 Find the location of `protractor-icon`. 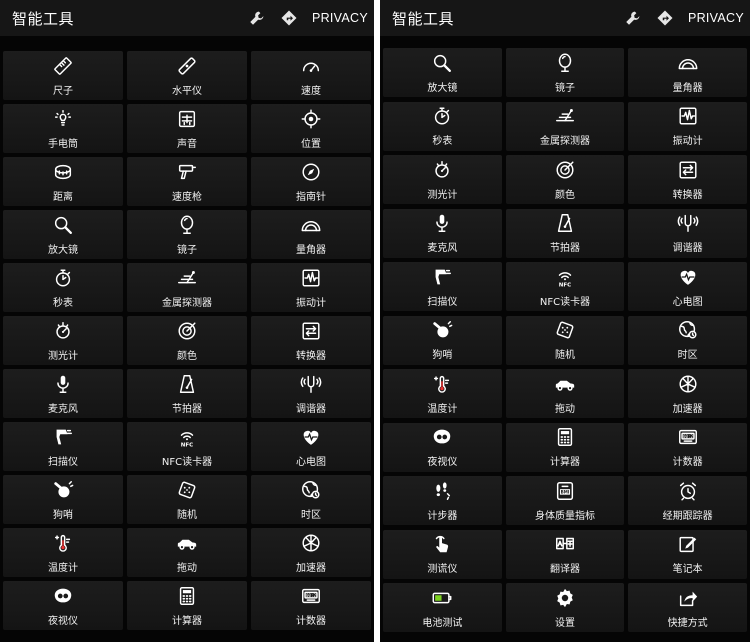

protractor-icon is located at coordinates (311, 225).